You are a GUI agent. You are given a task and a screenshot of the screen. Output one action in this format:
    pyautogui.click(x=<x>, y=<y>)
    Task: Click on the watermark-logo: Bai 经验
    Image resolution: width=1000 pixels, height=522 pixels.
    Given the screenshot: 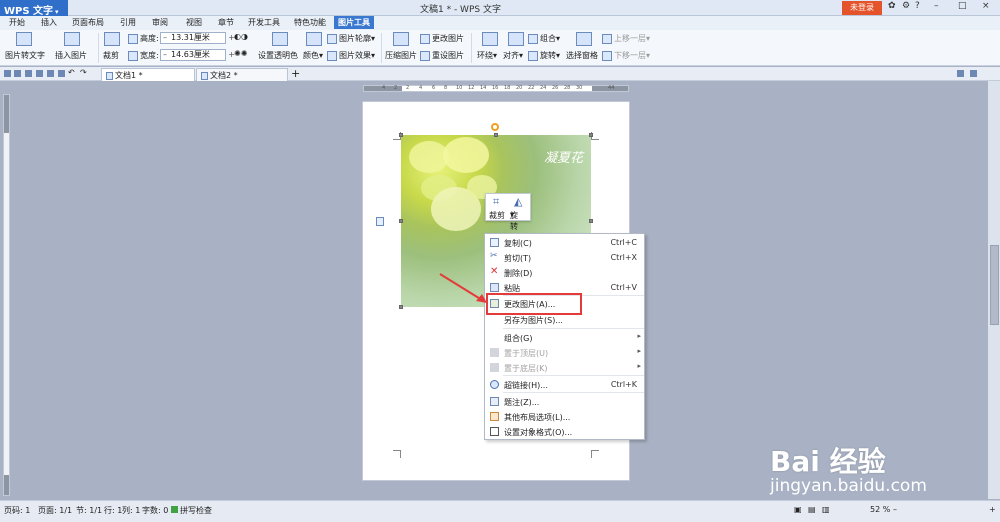 What is the action you would take?
    pyautogui.click(x=828, y=461)
    